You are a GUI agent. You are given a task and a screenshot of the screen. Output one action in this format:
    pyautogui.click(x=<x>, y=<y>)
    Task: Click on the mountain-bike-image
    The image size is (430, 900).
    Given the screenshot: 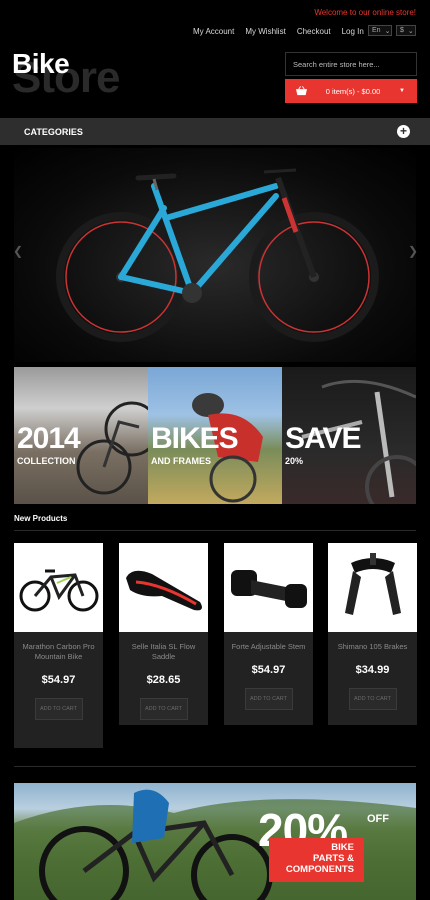 What is the action you would take?
    pyautogui.click(x=217, y=255)
    